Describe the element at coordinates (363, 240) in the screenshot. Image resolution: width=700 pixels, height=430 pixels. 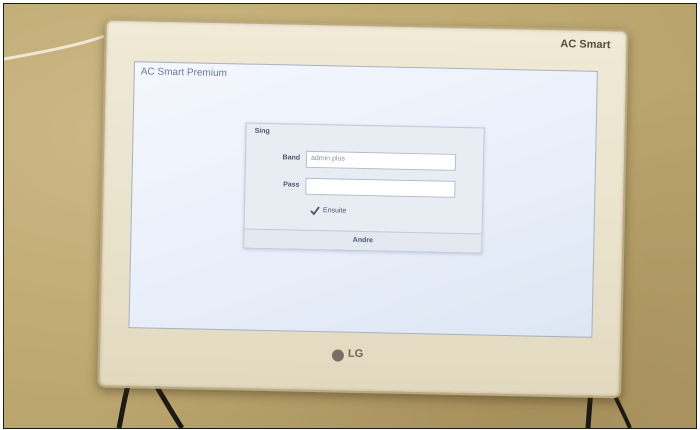
I see `login-button: Andre` at that location.